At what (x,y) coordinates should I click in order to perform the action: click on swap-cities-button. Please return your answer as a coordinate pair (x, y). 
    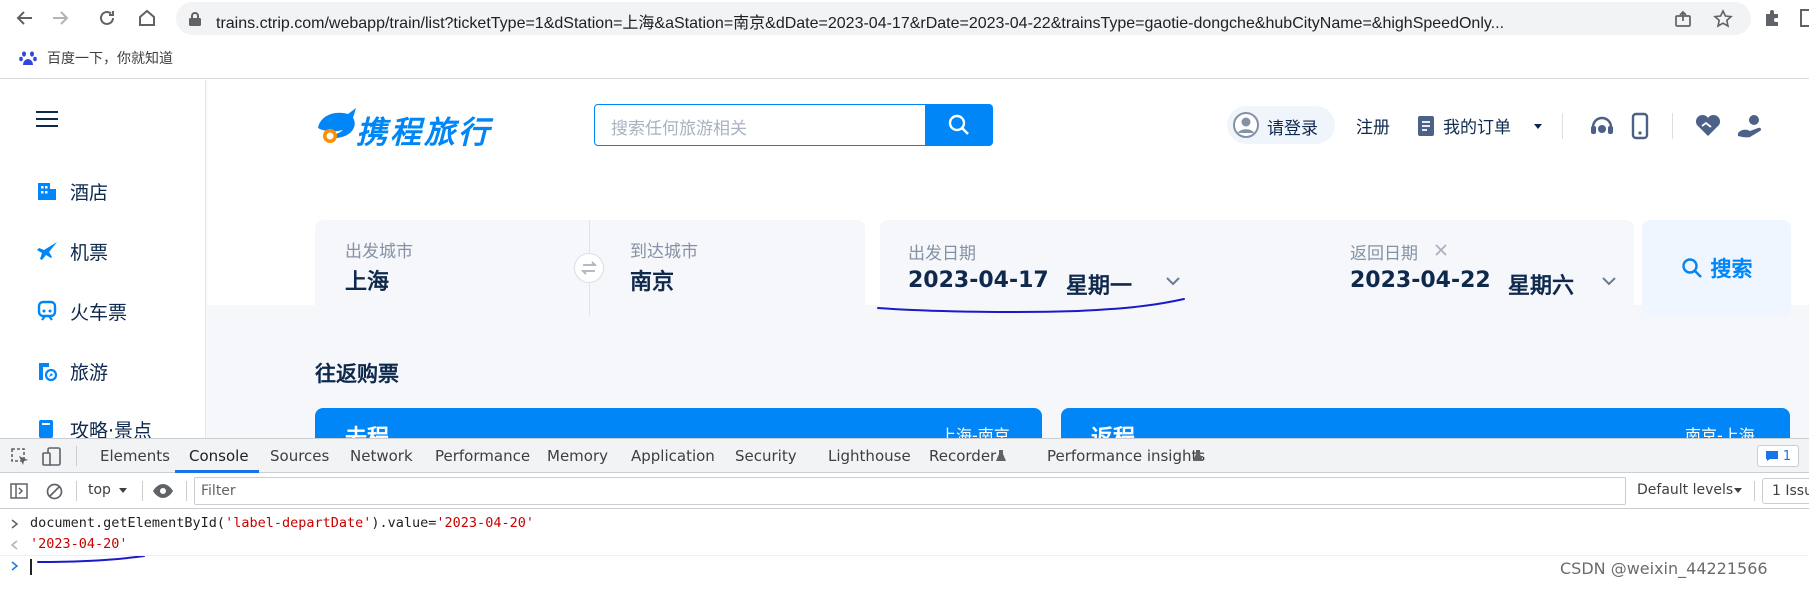
    Looking at the image, I should click on (589, 268).